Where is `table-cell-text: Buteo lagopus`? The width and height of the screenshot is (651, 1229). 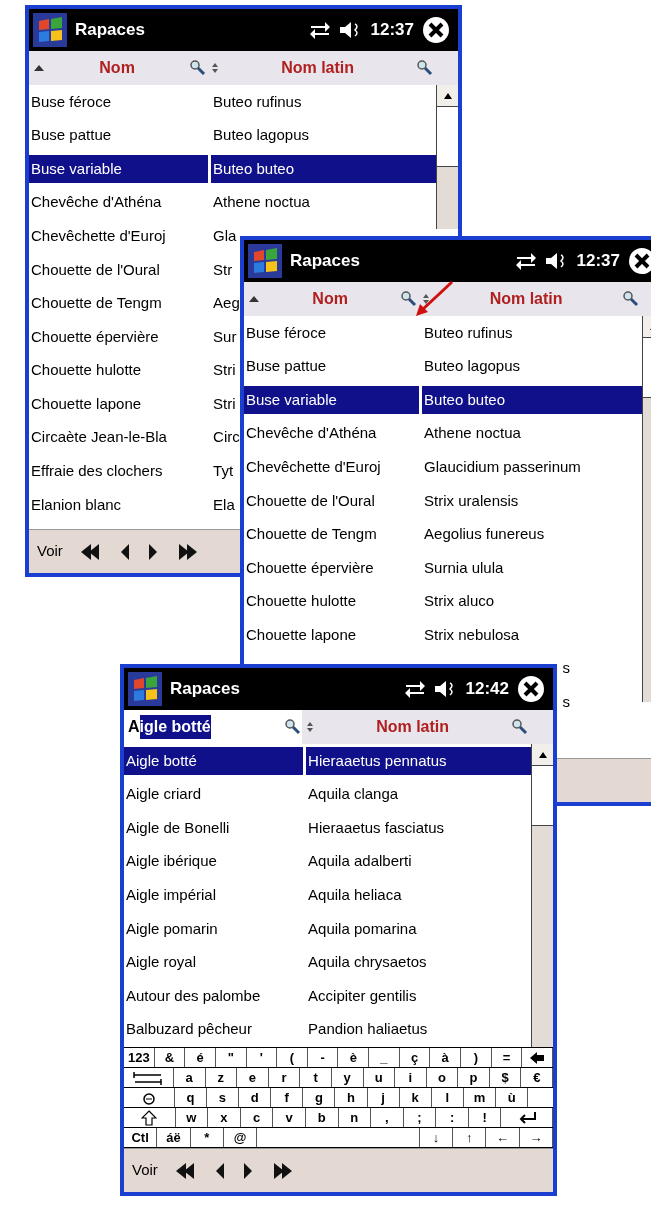 table-cell-text: Buteo lagopus is located at coordinates (472, 366).